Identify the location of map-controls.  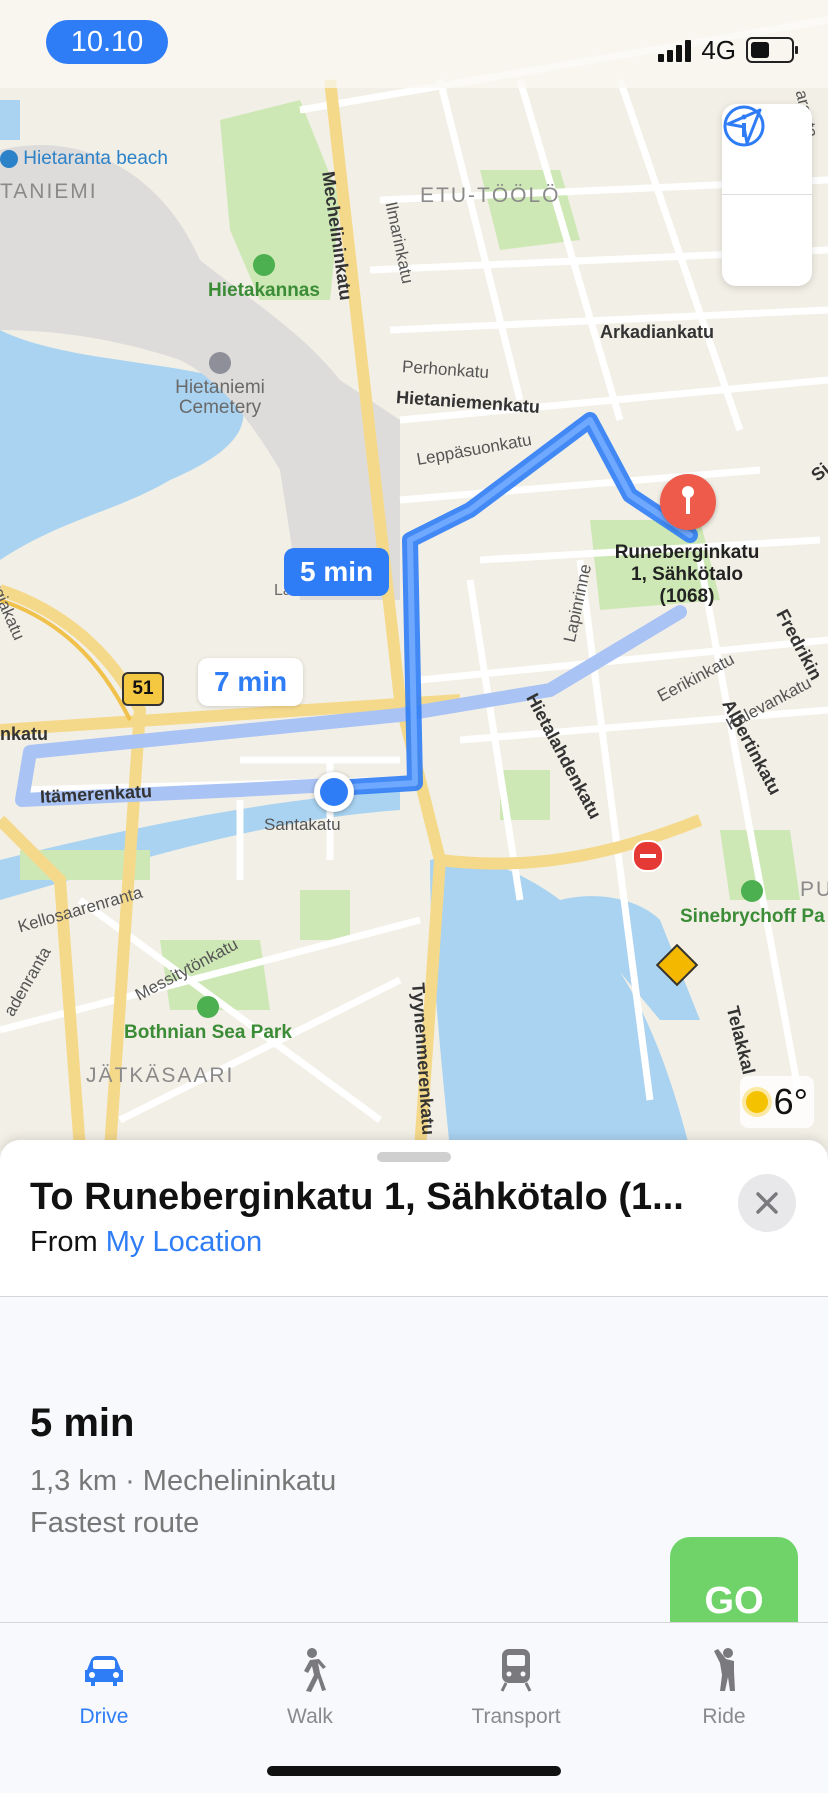
(767, 195).